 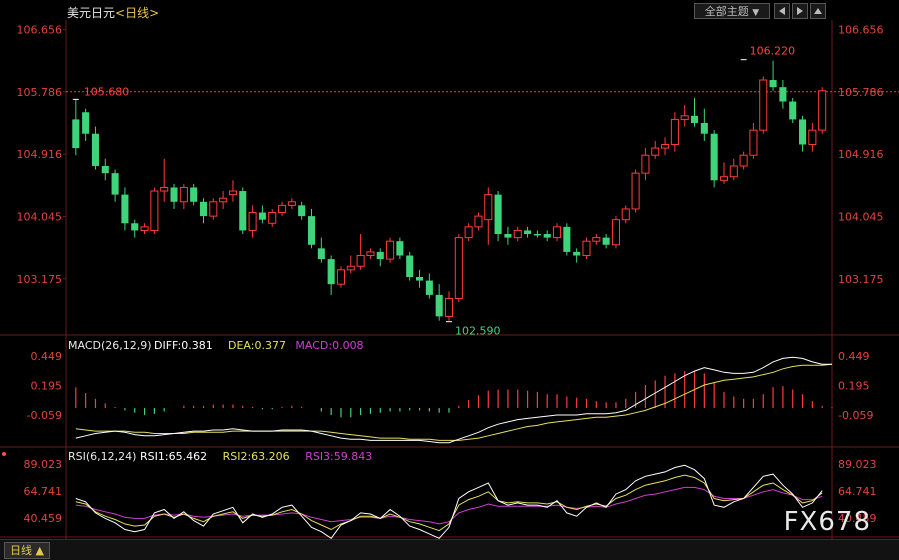 I want to click on theme-dropdown: 全部主题 ▼, so click(x=732, y=11).